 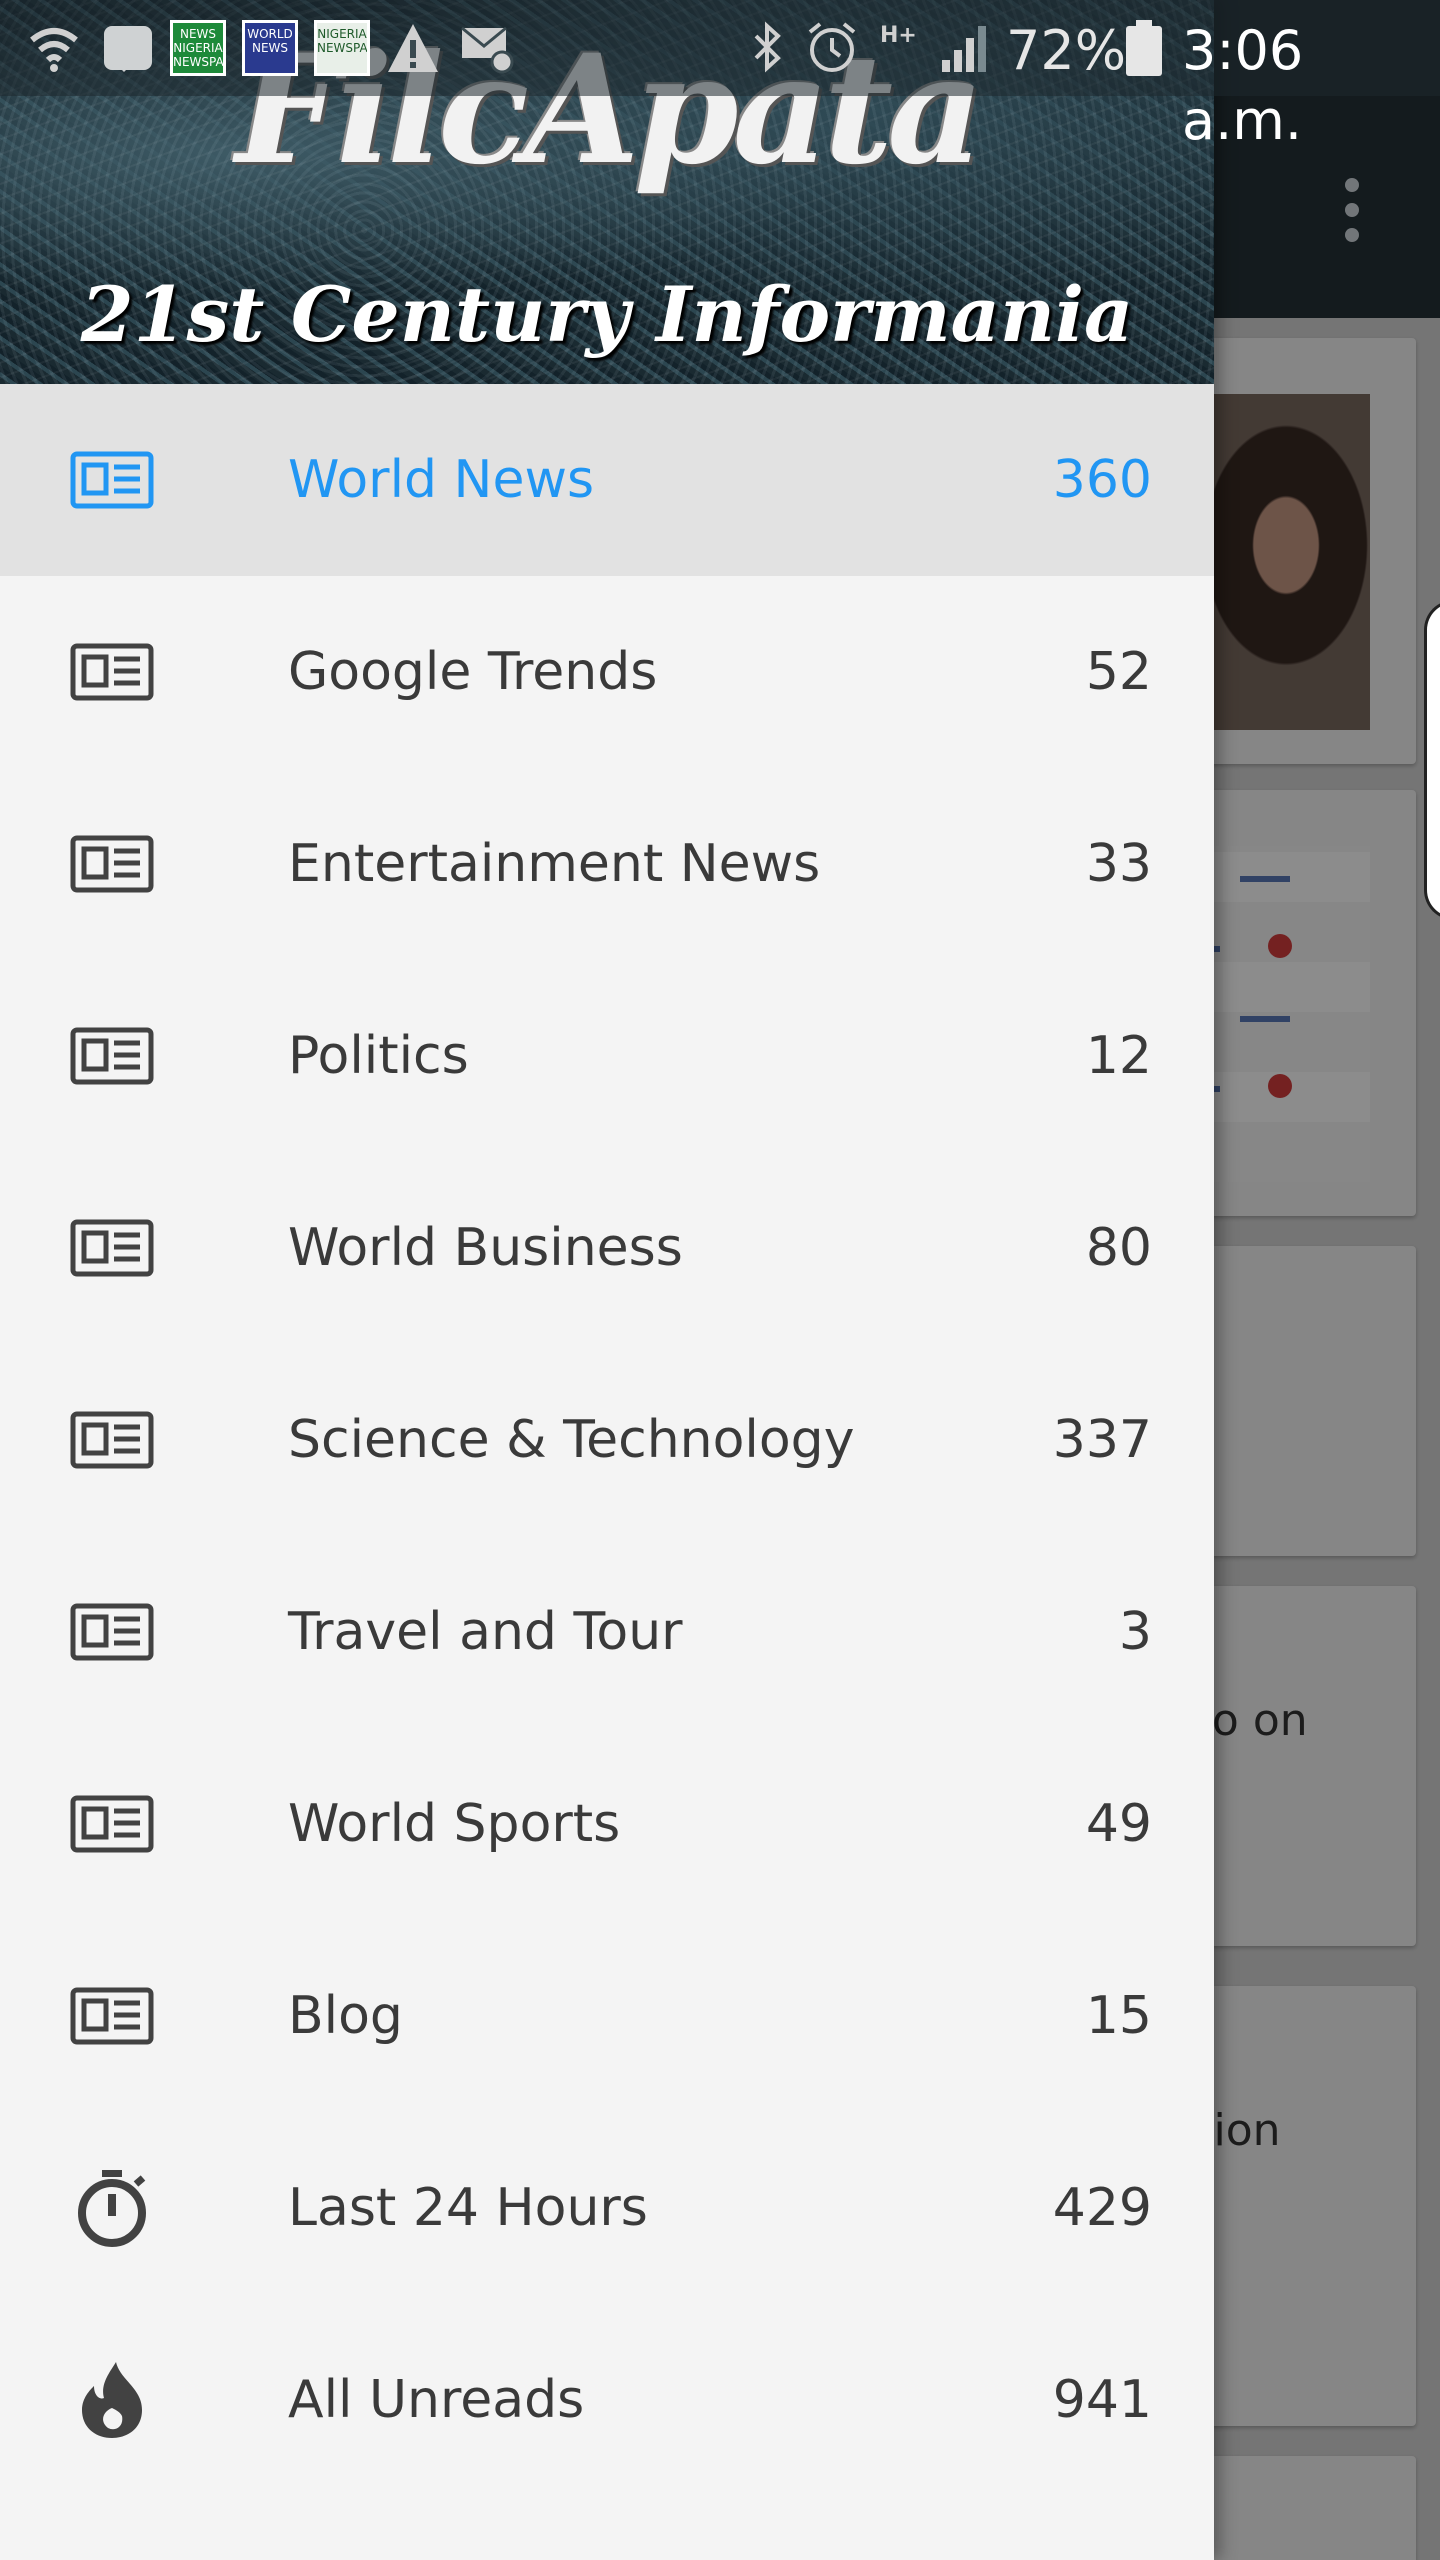 What do you see at coordinates (454, 1824) in the screenshot?
I see `drawer-item-label: World Sports` at bounding box center [454, 1824].